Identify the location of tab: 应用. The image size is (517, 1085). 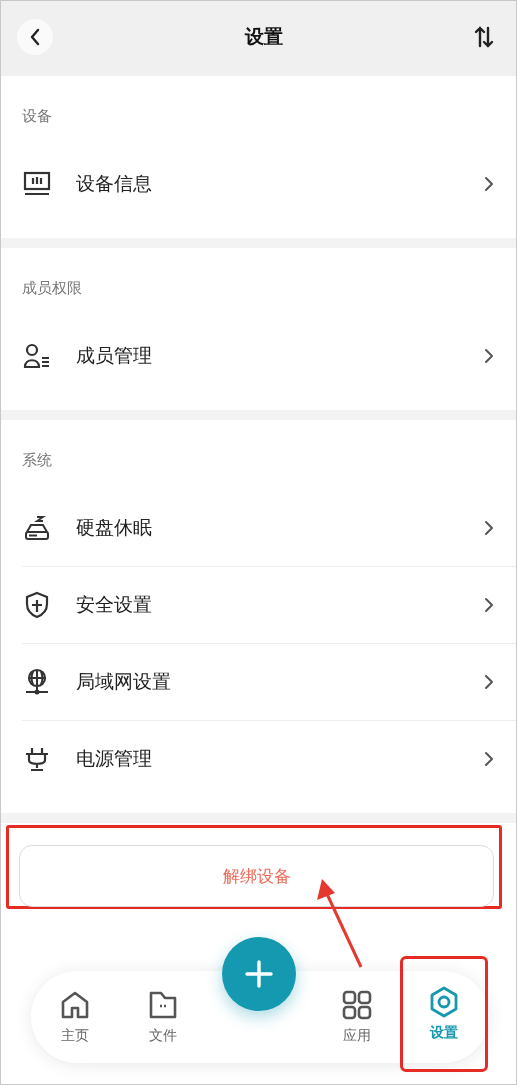
(356, 1017).